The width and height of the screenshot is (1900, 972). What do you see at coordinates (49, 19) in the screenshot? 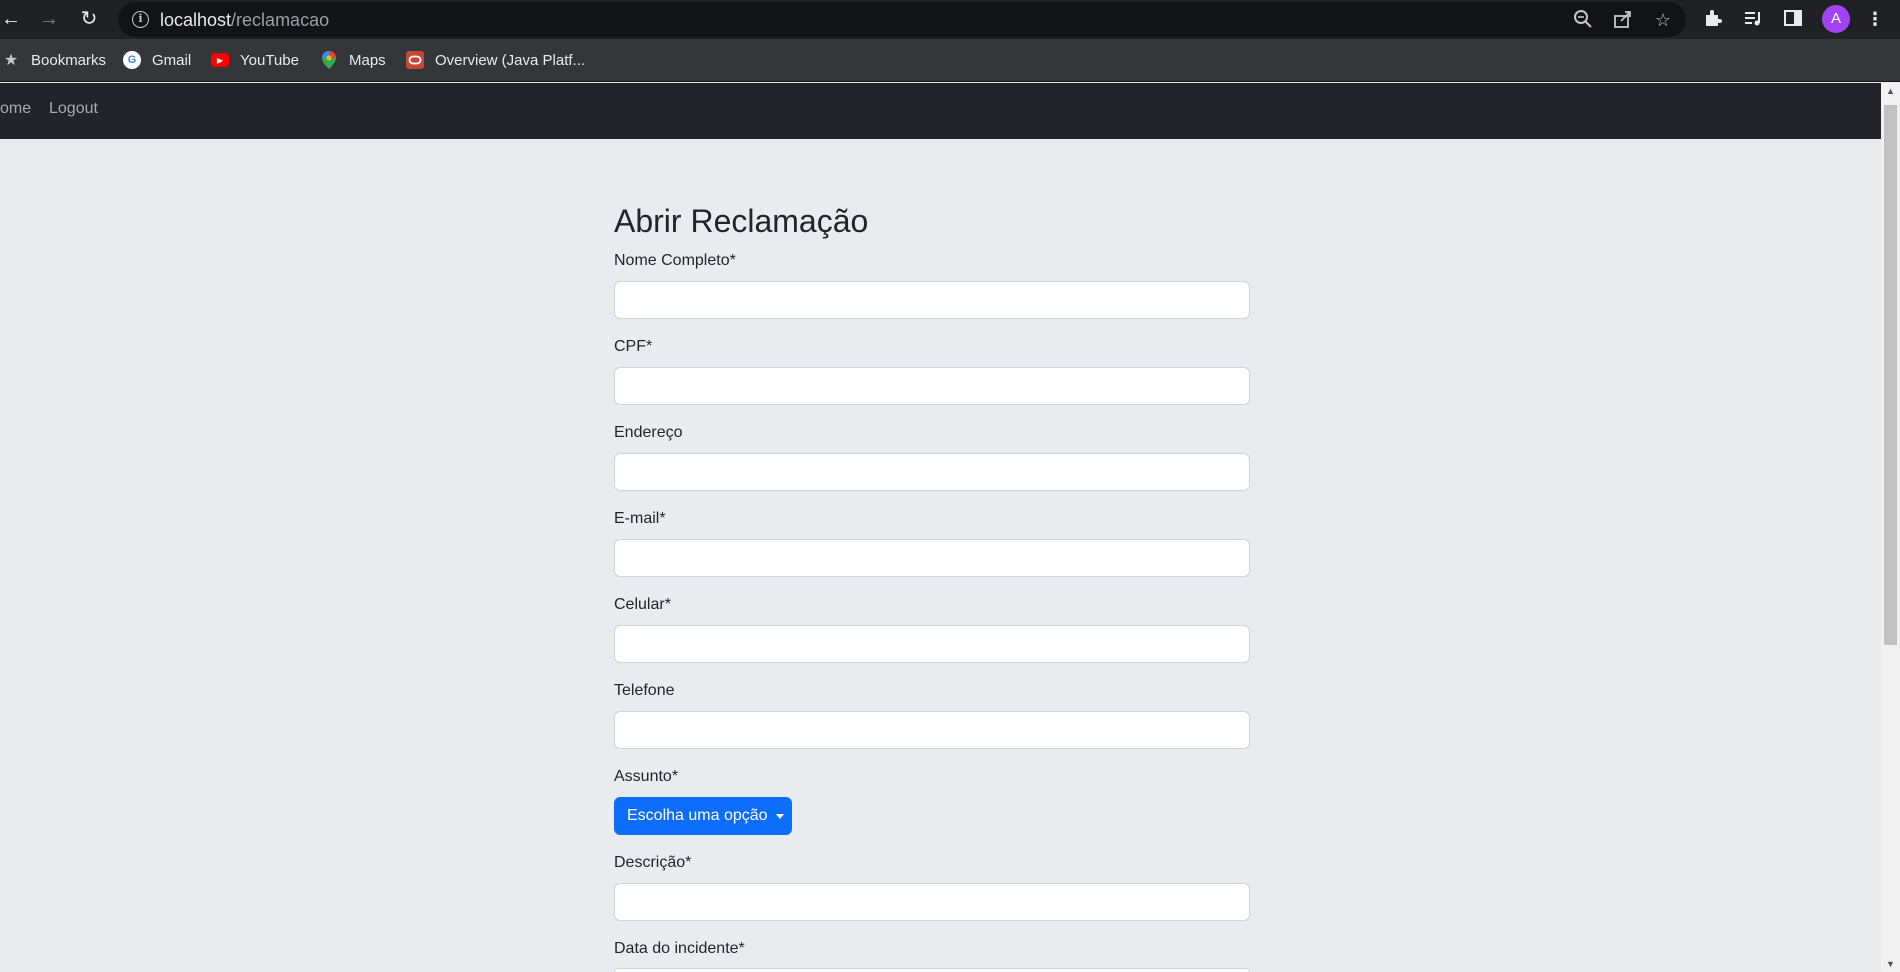
I see `forward-icon: →` at bounding box center [49, 19].